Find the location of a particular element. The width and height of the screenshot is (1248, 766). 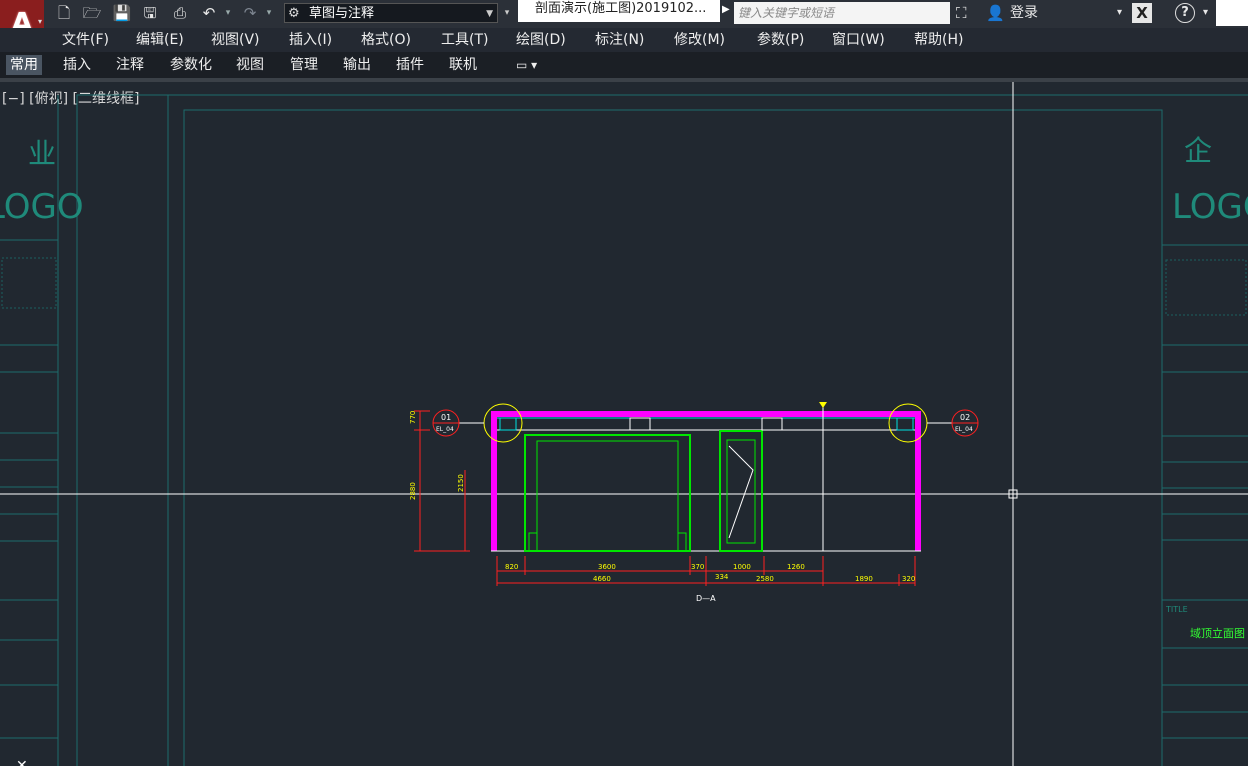

ucs-icon: ✕ is located at coordinates (22, 762).